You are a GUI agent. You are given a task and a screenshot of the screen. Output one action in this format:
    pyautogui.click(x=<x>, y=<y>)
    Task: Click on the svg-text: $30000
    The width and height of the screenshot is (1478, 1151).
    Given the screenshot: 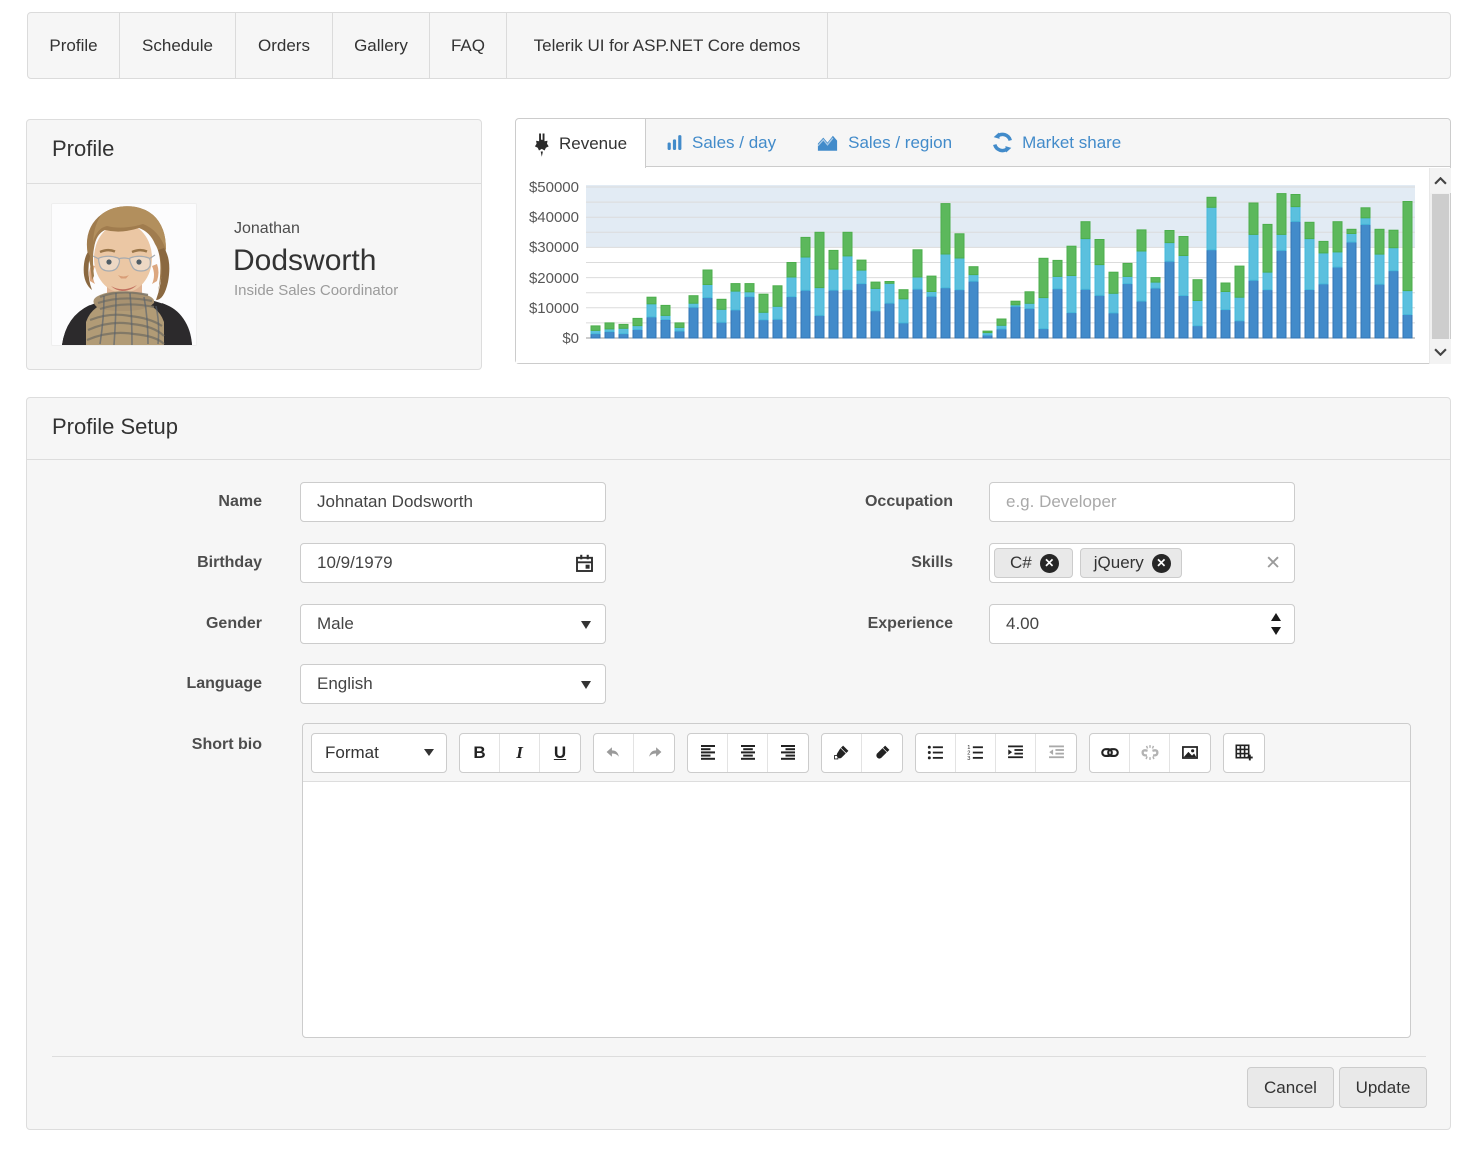 What is the action you would take?
    pyautogui.click(x=554, y=247)
    